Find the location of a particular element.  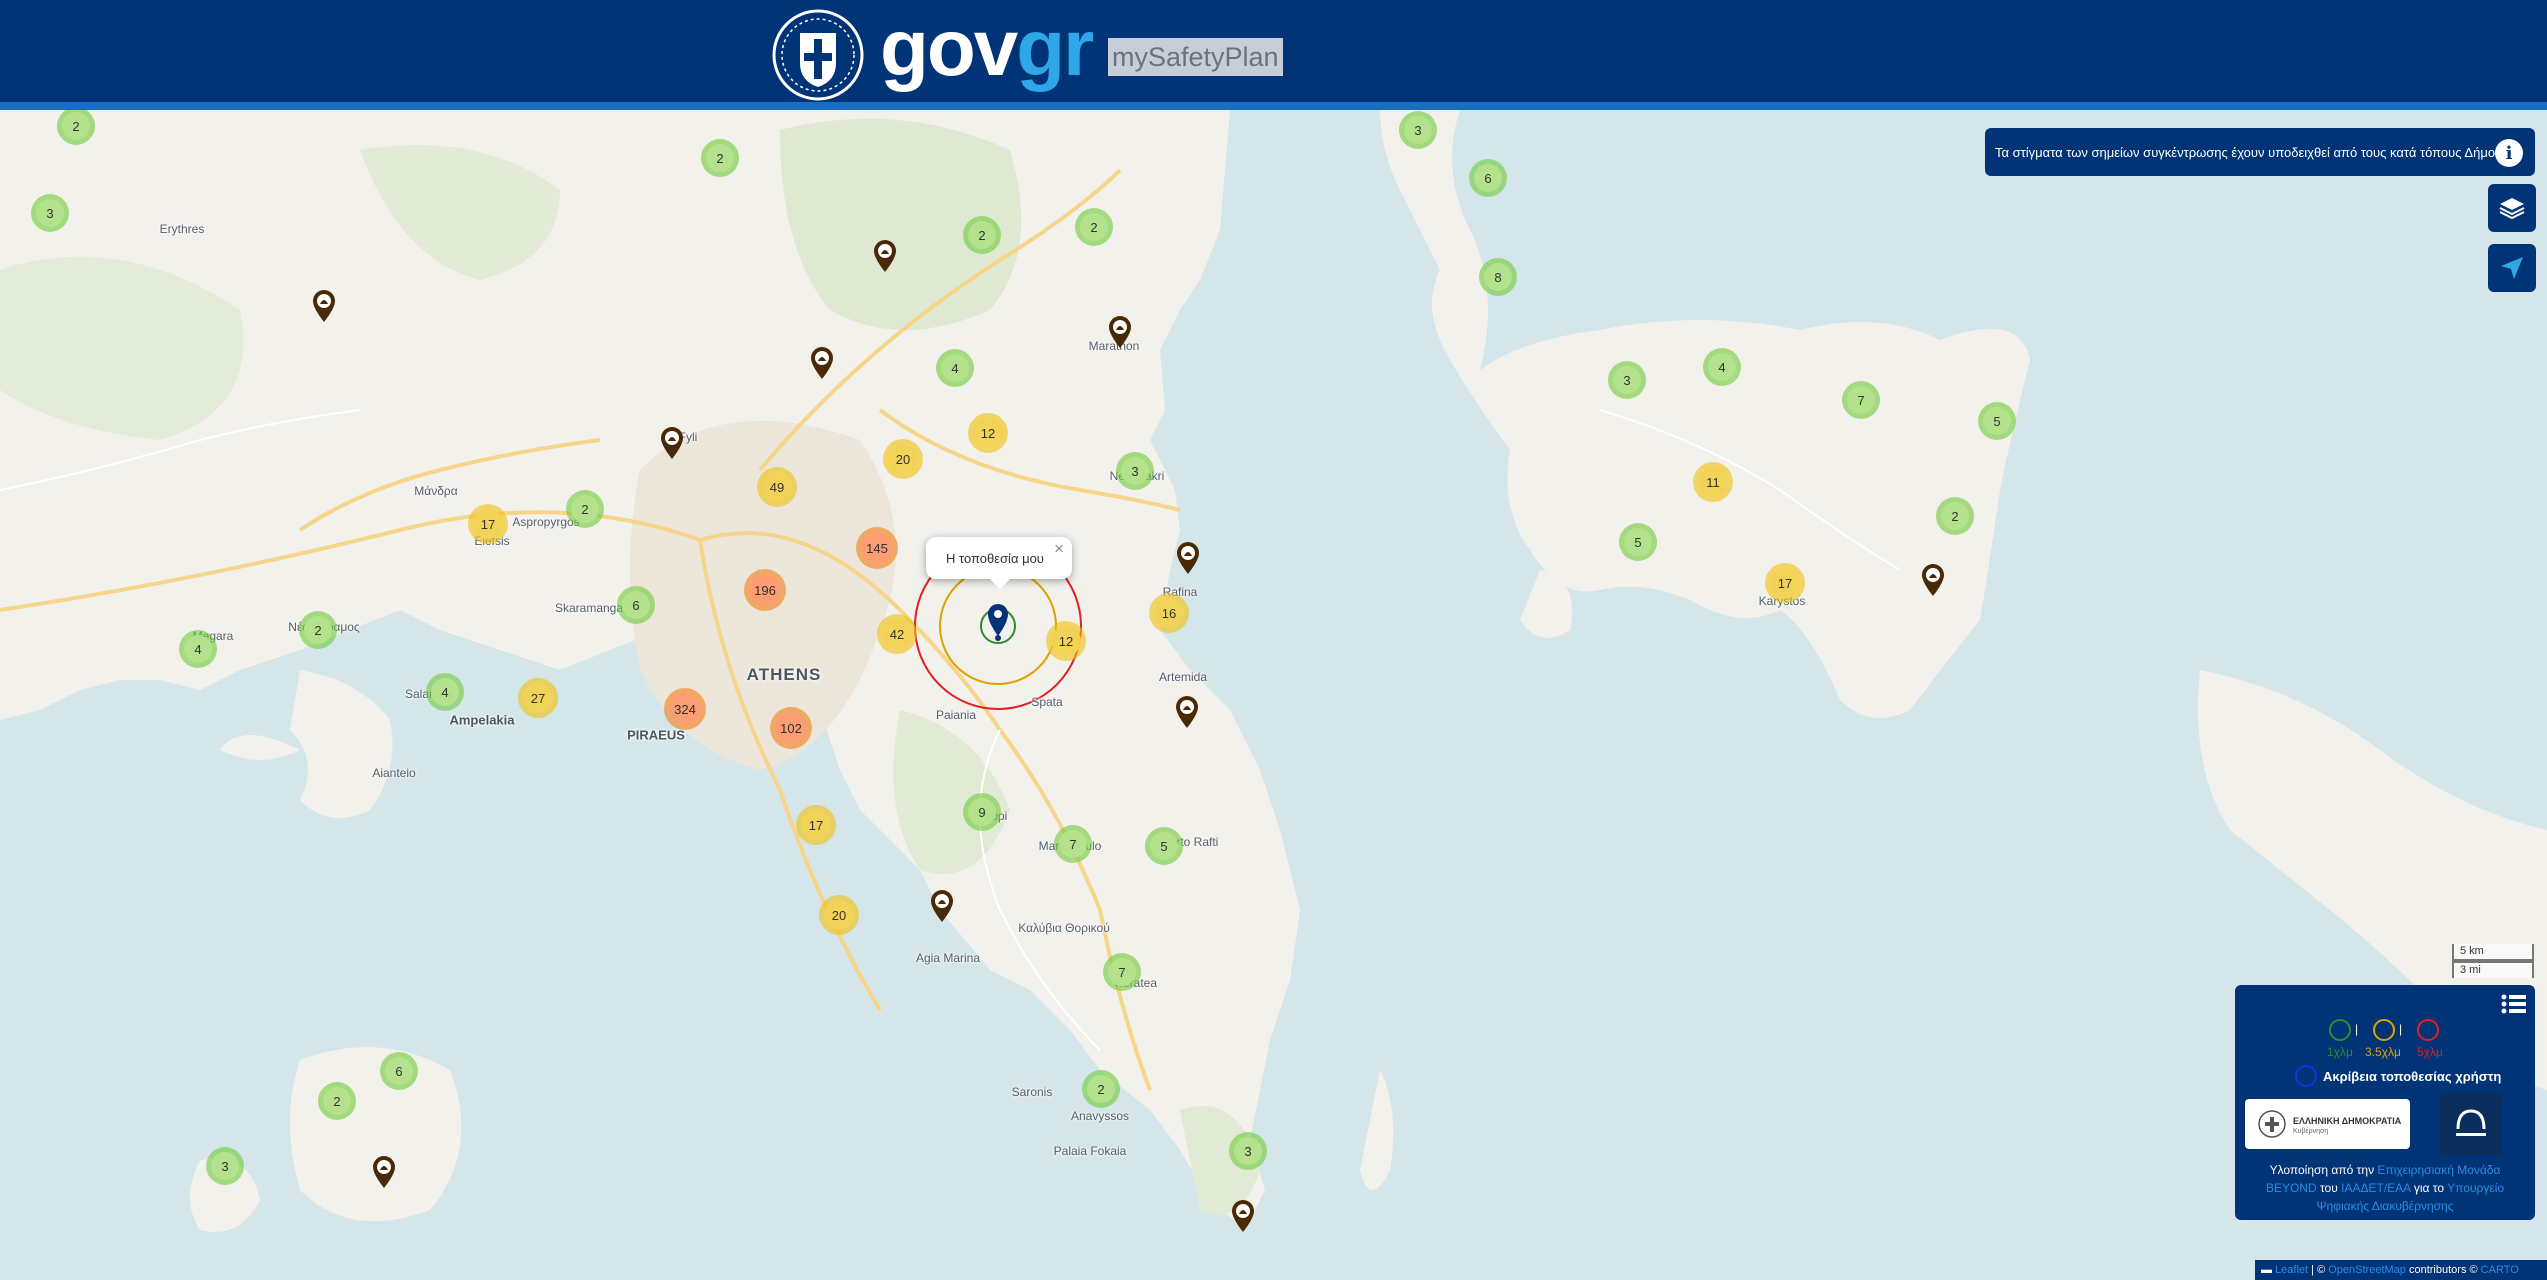

govgr-logo: govgr is located at coordinates (987, 48).